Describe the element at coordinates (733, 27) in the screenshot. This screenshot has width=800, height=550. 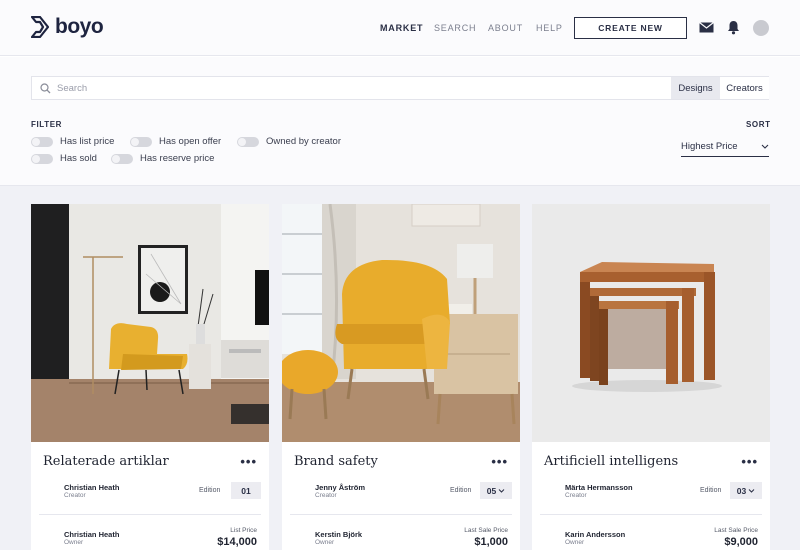
I see `bell-icon` at that location.